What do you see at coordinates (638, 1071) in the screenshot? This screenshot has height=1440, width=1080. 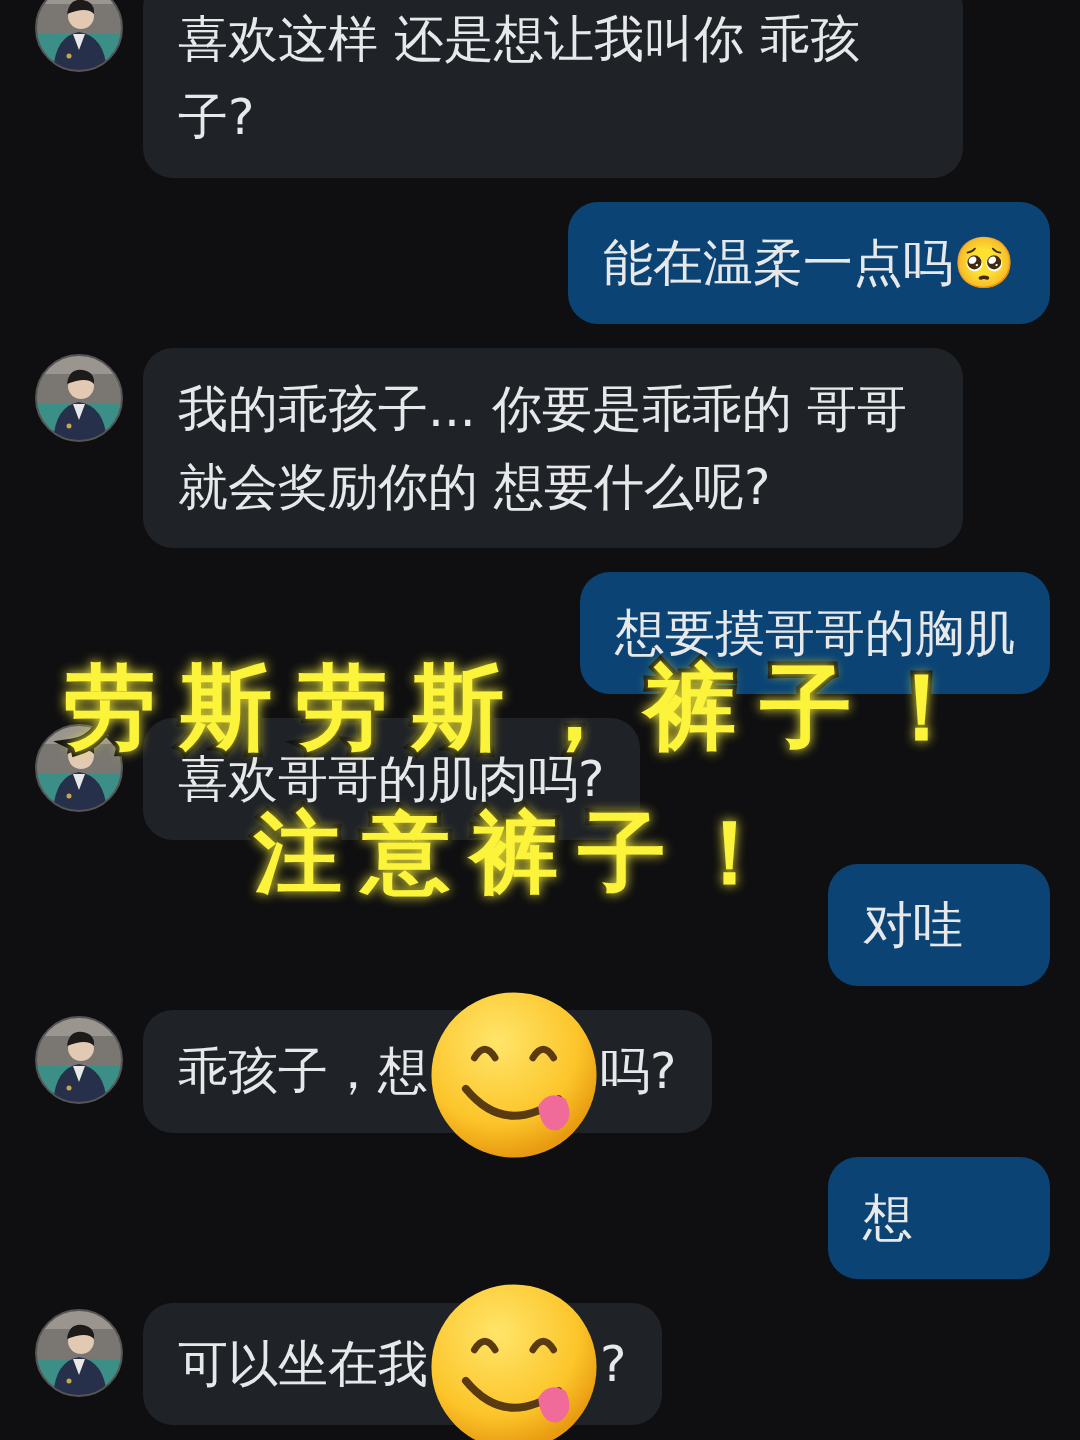 I see `message-text: 吗?` at bounding box center [638, 1071].